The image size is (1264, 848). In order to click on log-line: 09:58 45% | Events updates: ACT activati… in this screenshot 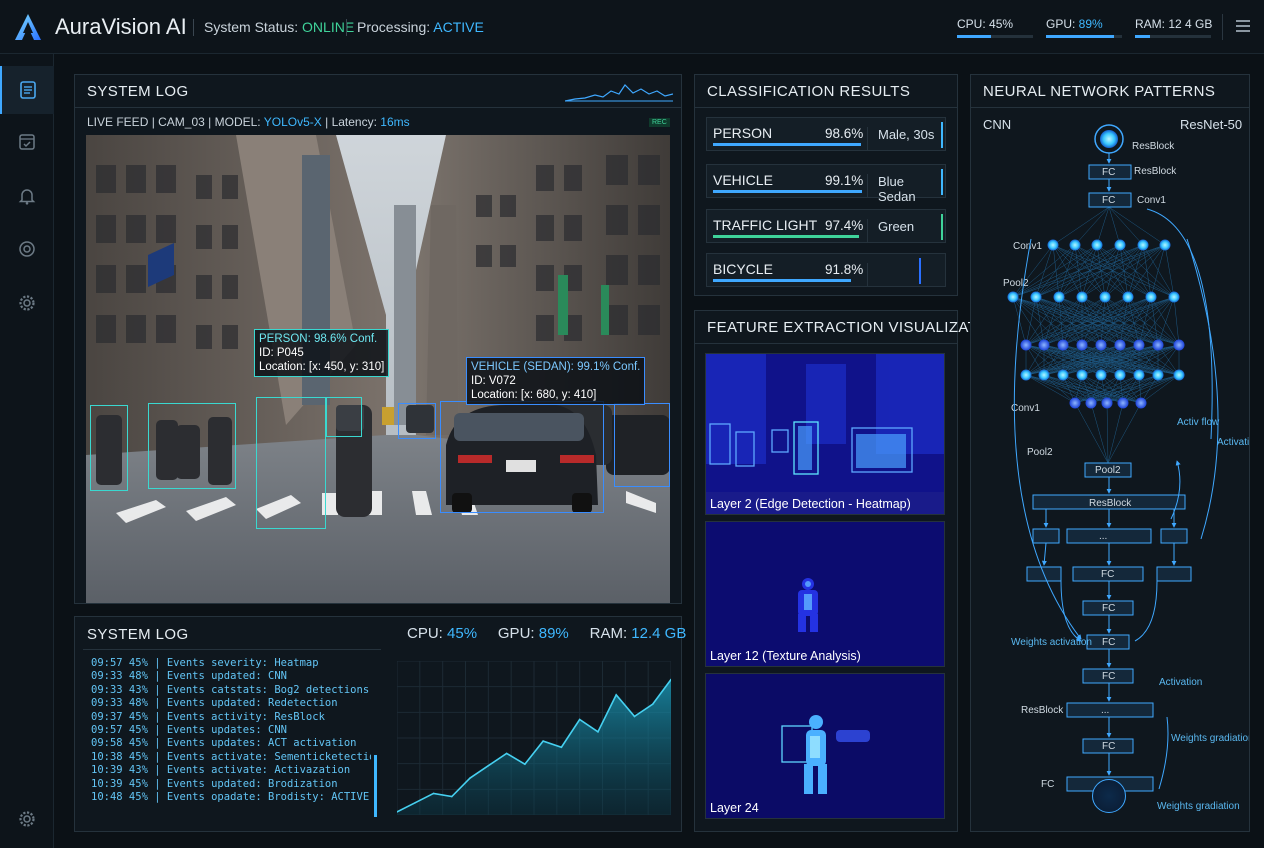, I will do `click(224, 743)`.